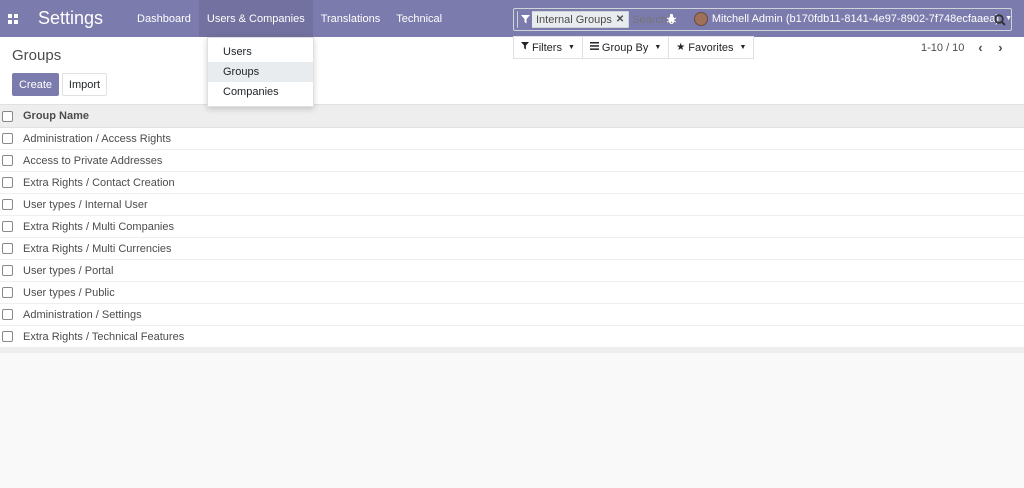 The image size is (1024, 488). What do you see at coordinates (68, 270) in the screenshot?
I see `group-name: User types / Portal` at bounding box center [68, 270].